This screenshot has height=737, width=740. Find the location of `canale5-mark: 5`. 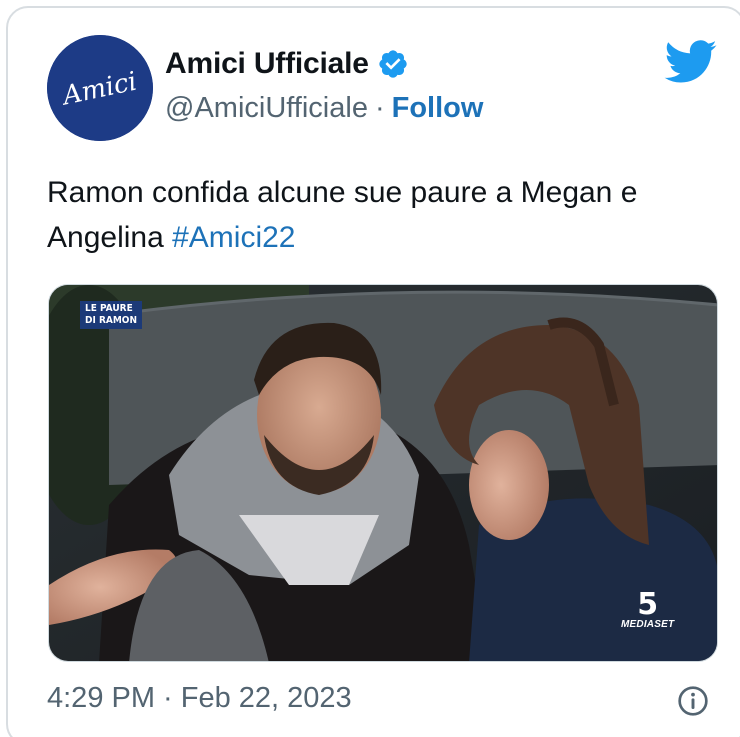

canale5-mark: 5 is located at coordinates (648, 604).